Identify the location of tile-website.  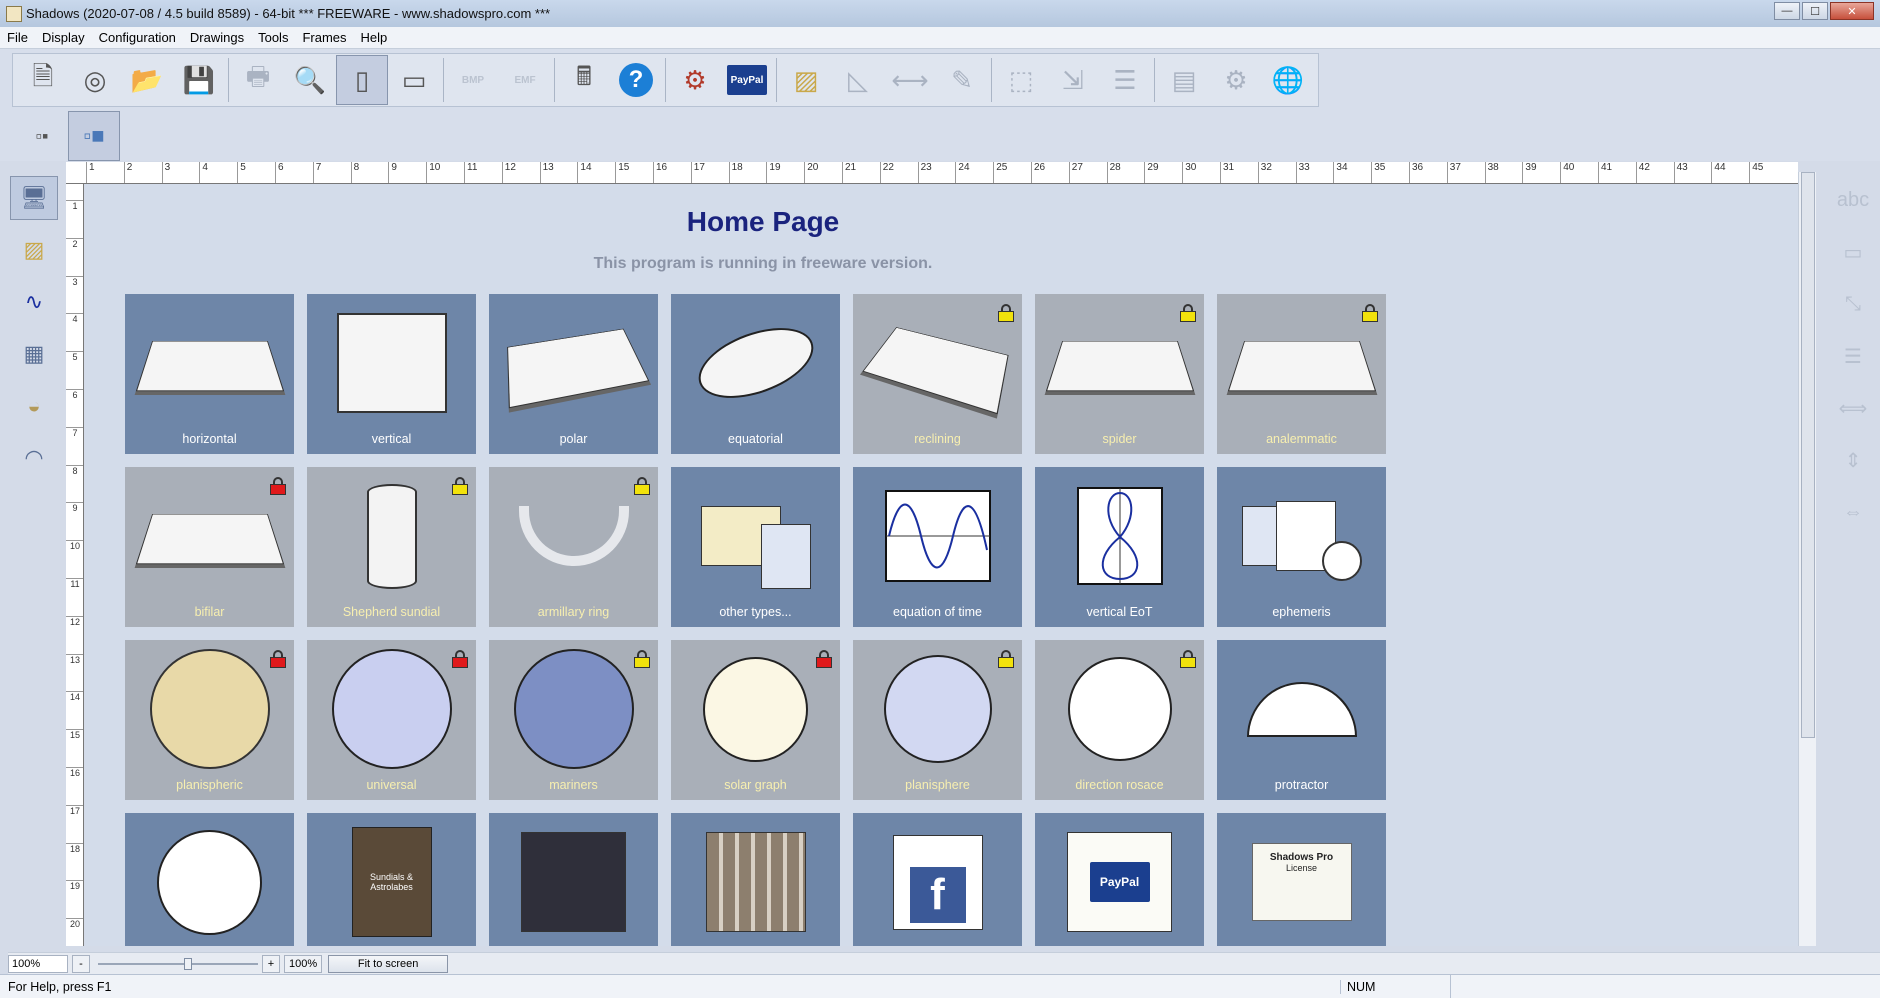
(573, 879).